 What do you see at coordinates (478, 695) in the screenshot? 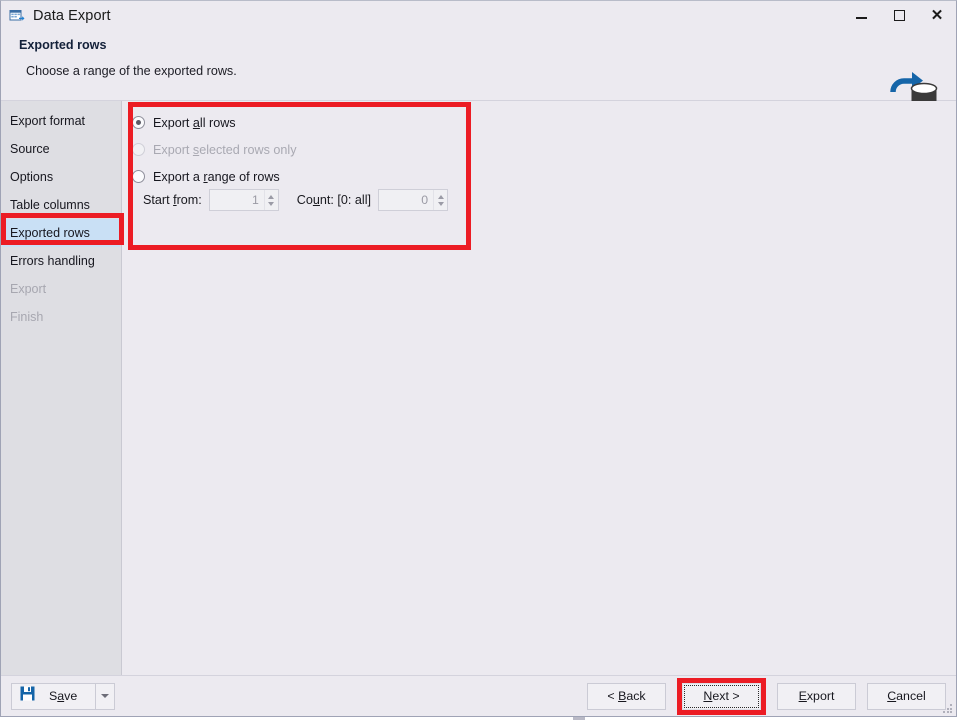
I see `wizard-footer: Save < Back Next > Export Cancel` at bounding box center [478, 695].